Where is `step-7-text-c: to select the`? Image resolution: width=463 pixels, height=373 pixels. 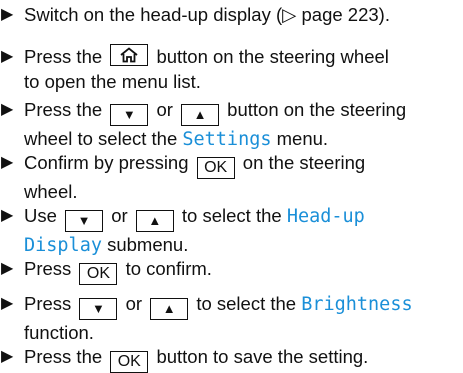
step-7-text-c: to select the is located at coordinates (246, 303).